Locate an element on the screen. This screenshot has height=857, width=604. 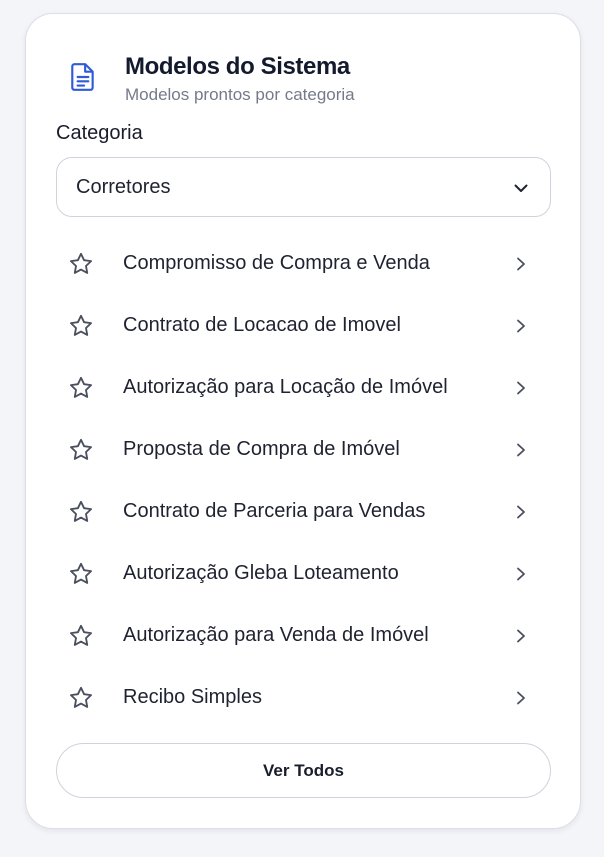
template-list-item: Autorização para Locação de Imóvel is located at coordinates (296, 388).